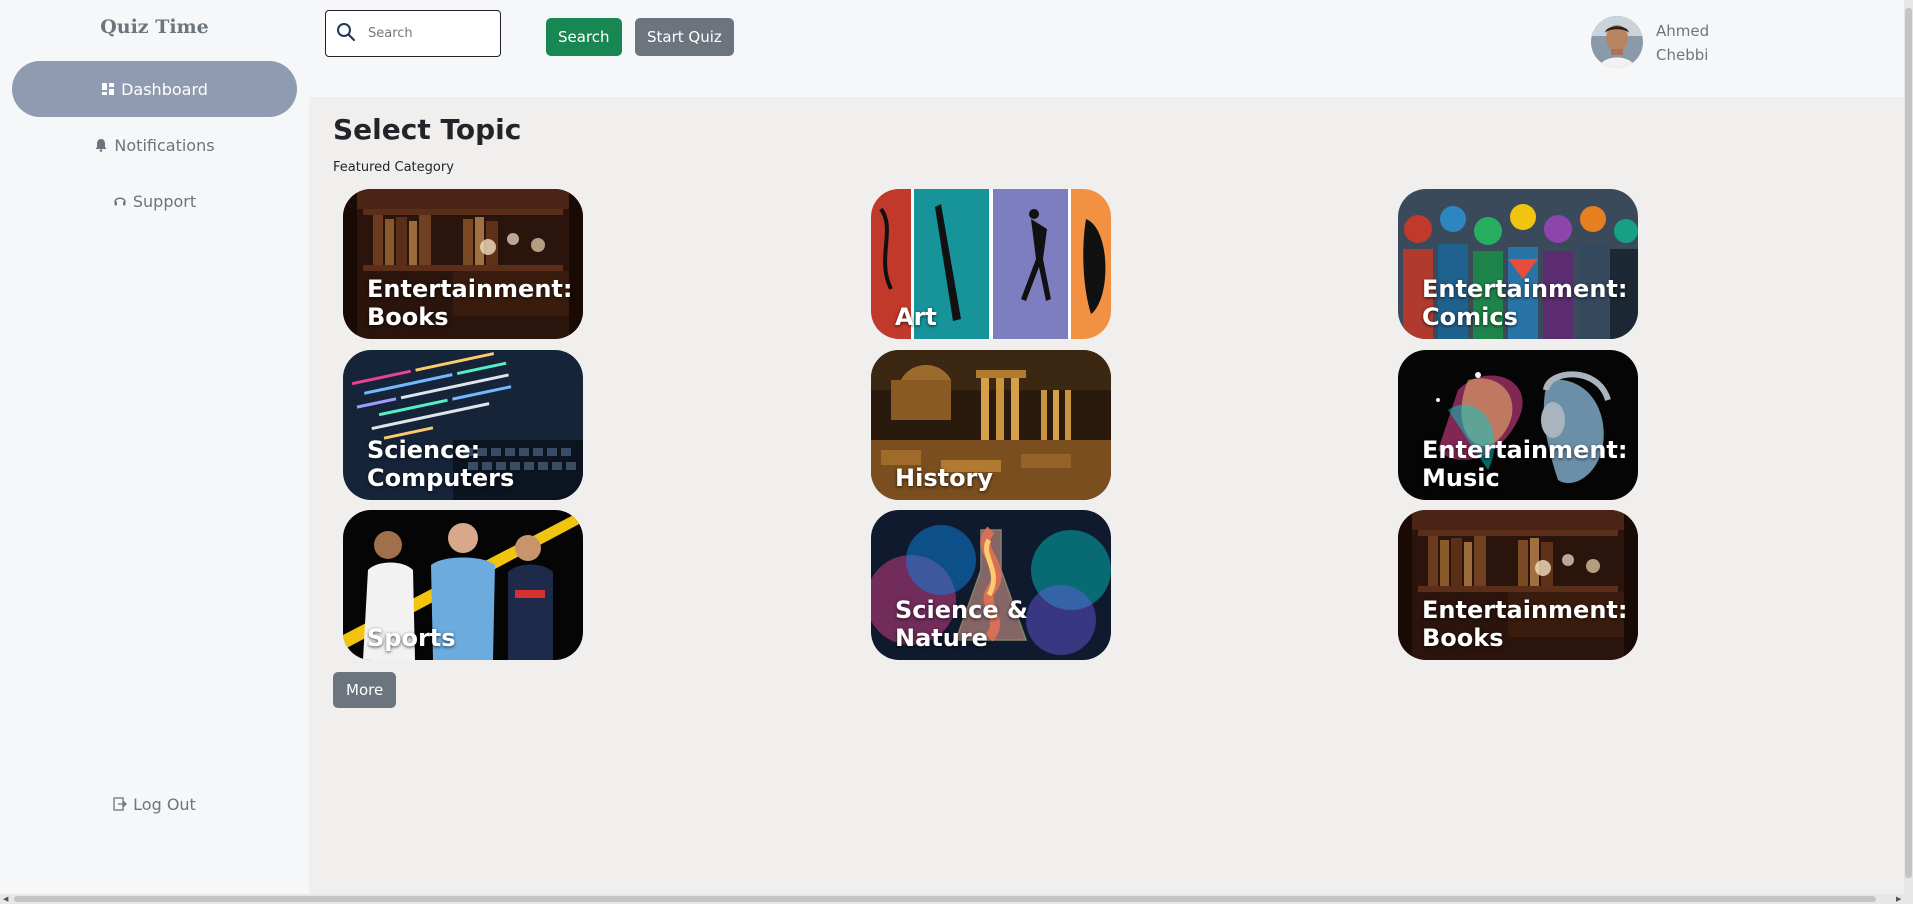 This screenshot has width=1913, height=904. Describe the element at coordinates (1898, 899) in the screenshot. I see `scroll-right-icon: ▶` at that location.